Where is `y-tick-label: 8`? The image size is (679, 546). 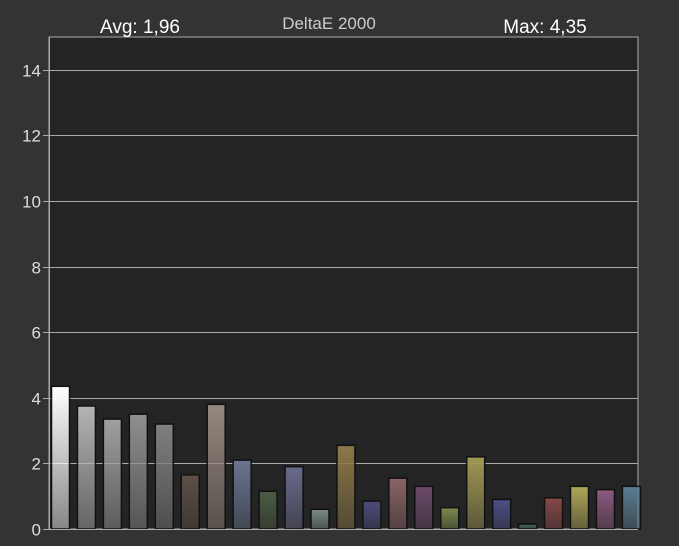 y-tick-label: 8 is located at coordinates (36, 268).